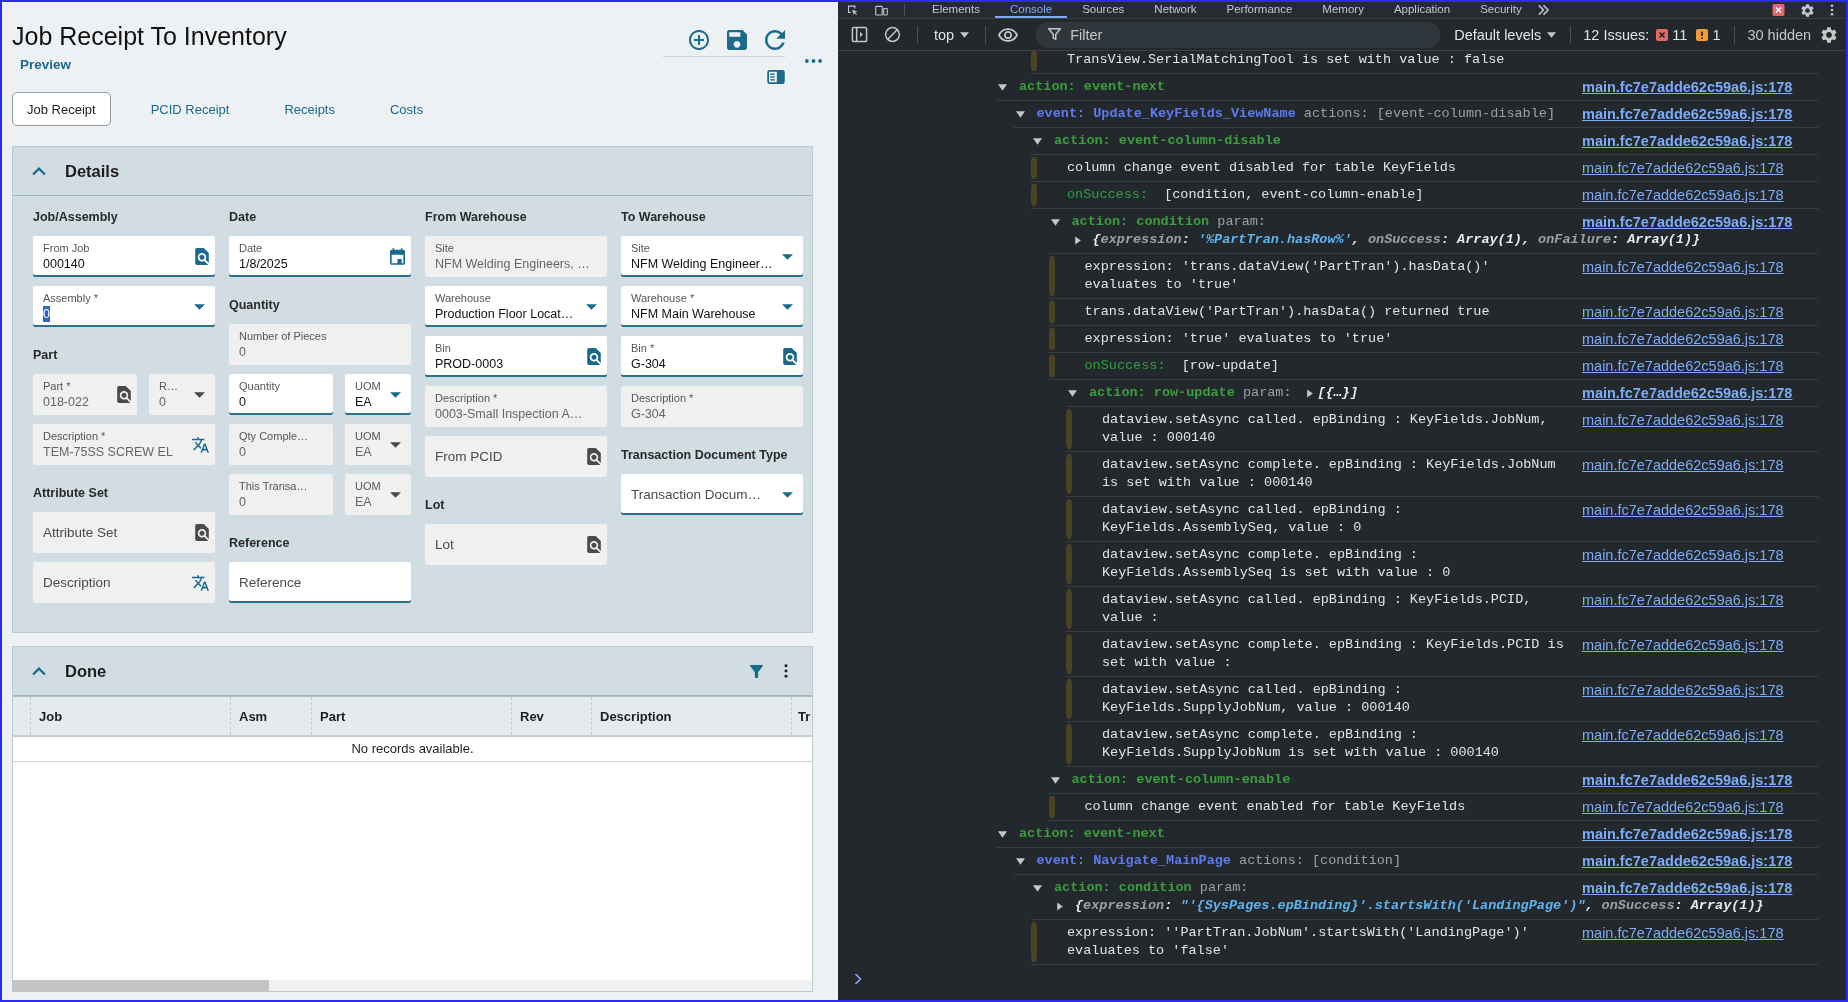  I want to click on calendar-icon, so click(397, 256).